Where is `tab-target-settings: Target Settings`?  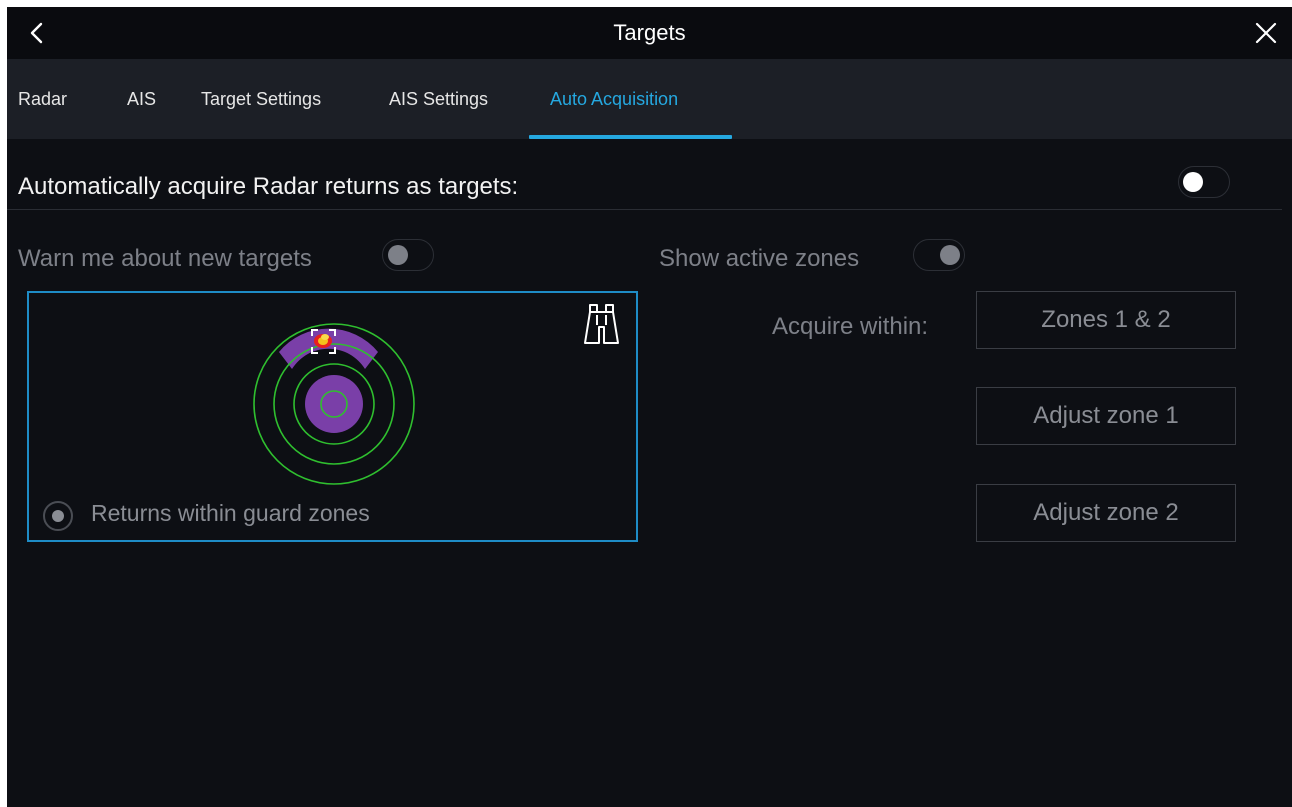 tab-target-settings: Target Settings is located at coordinates (261, 99).